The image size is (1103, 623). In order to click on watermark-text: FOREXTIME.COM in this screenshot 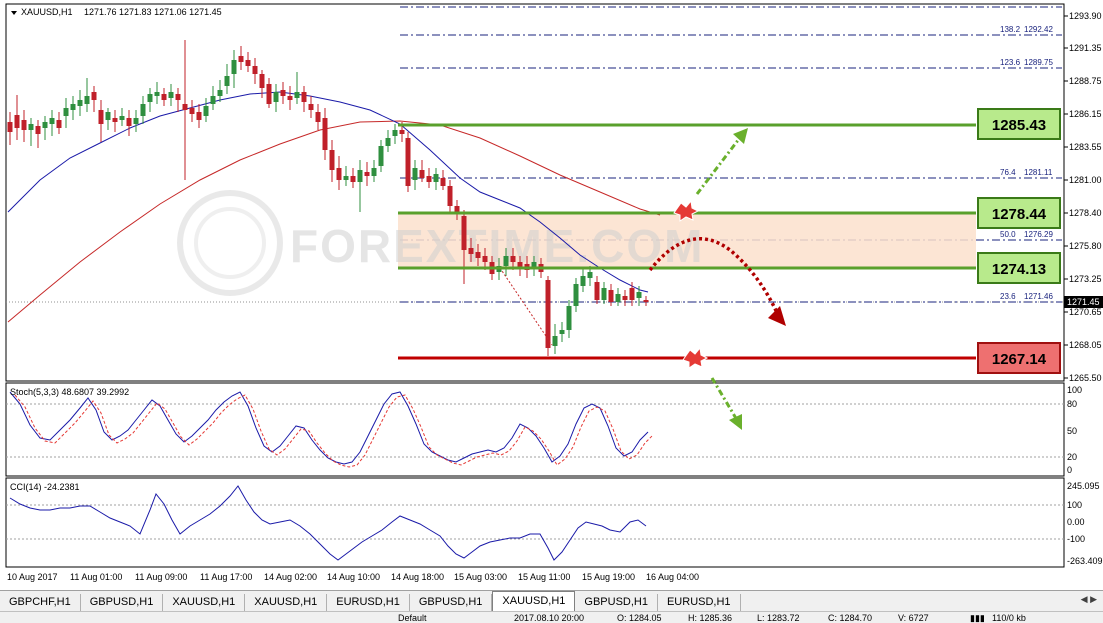, I will do `click(497, 246)`.